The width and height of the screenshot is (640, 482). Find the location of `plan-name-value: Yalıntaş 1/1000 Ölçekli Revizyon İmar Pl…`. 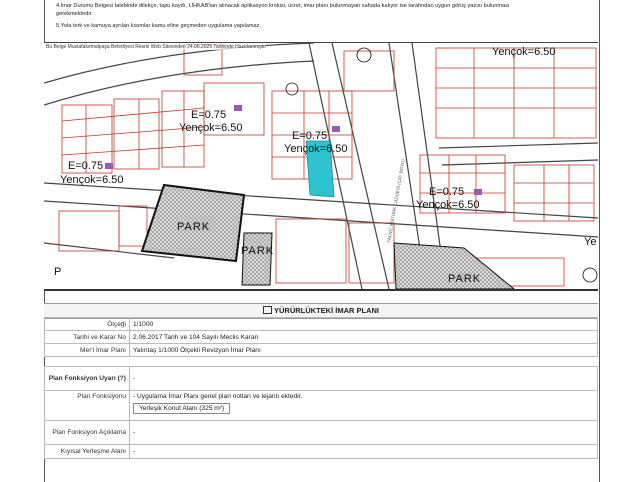

plan-name-value: Yalıntaş 1/1000 Ölçekli Revizyon İmar Pl… is located at coordinates (363, 350).